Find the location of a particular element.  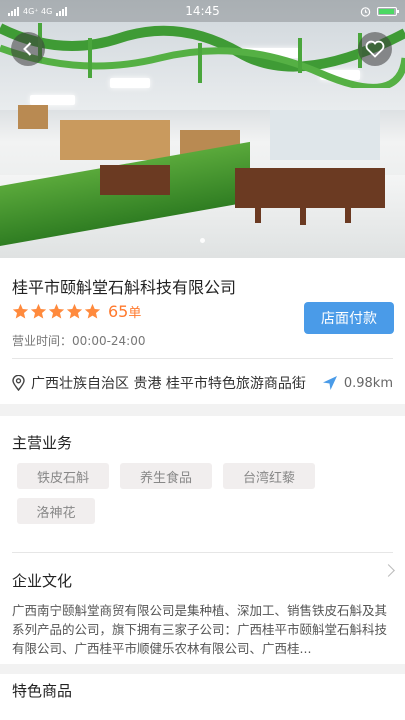

chevron-right-icon is located at coordinates (388, 570).